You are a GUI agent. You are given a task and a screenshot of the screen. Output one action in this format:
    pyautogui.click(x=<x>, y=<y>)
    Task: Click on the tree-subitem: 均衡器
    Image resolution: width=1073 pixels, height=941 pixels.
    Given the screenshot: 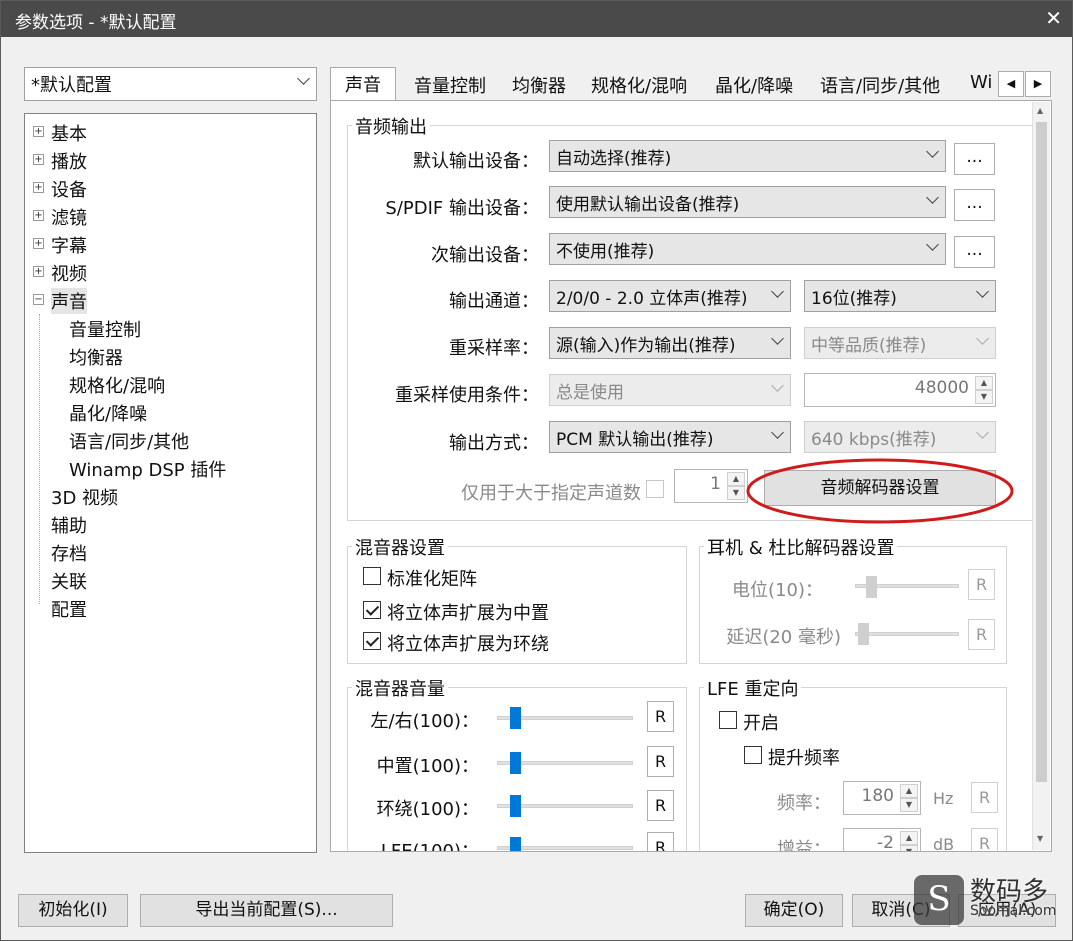 What is the action you would take?
    pyautogui.click(x=96, y=357)
    